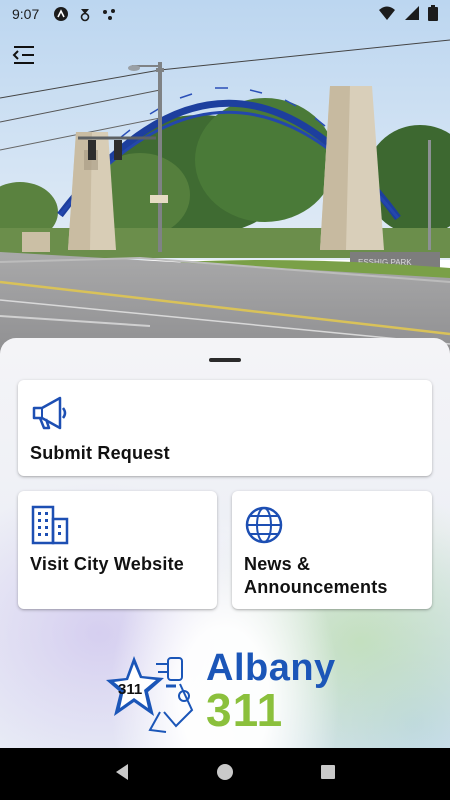 The image size is (450, 800). Describe the element at coordinates (412, 14) in the screenshot. I see `signal-icon` at that location.